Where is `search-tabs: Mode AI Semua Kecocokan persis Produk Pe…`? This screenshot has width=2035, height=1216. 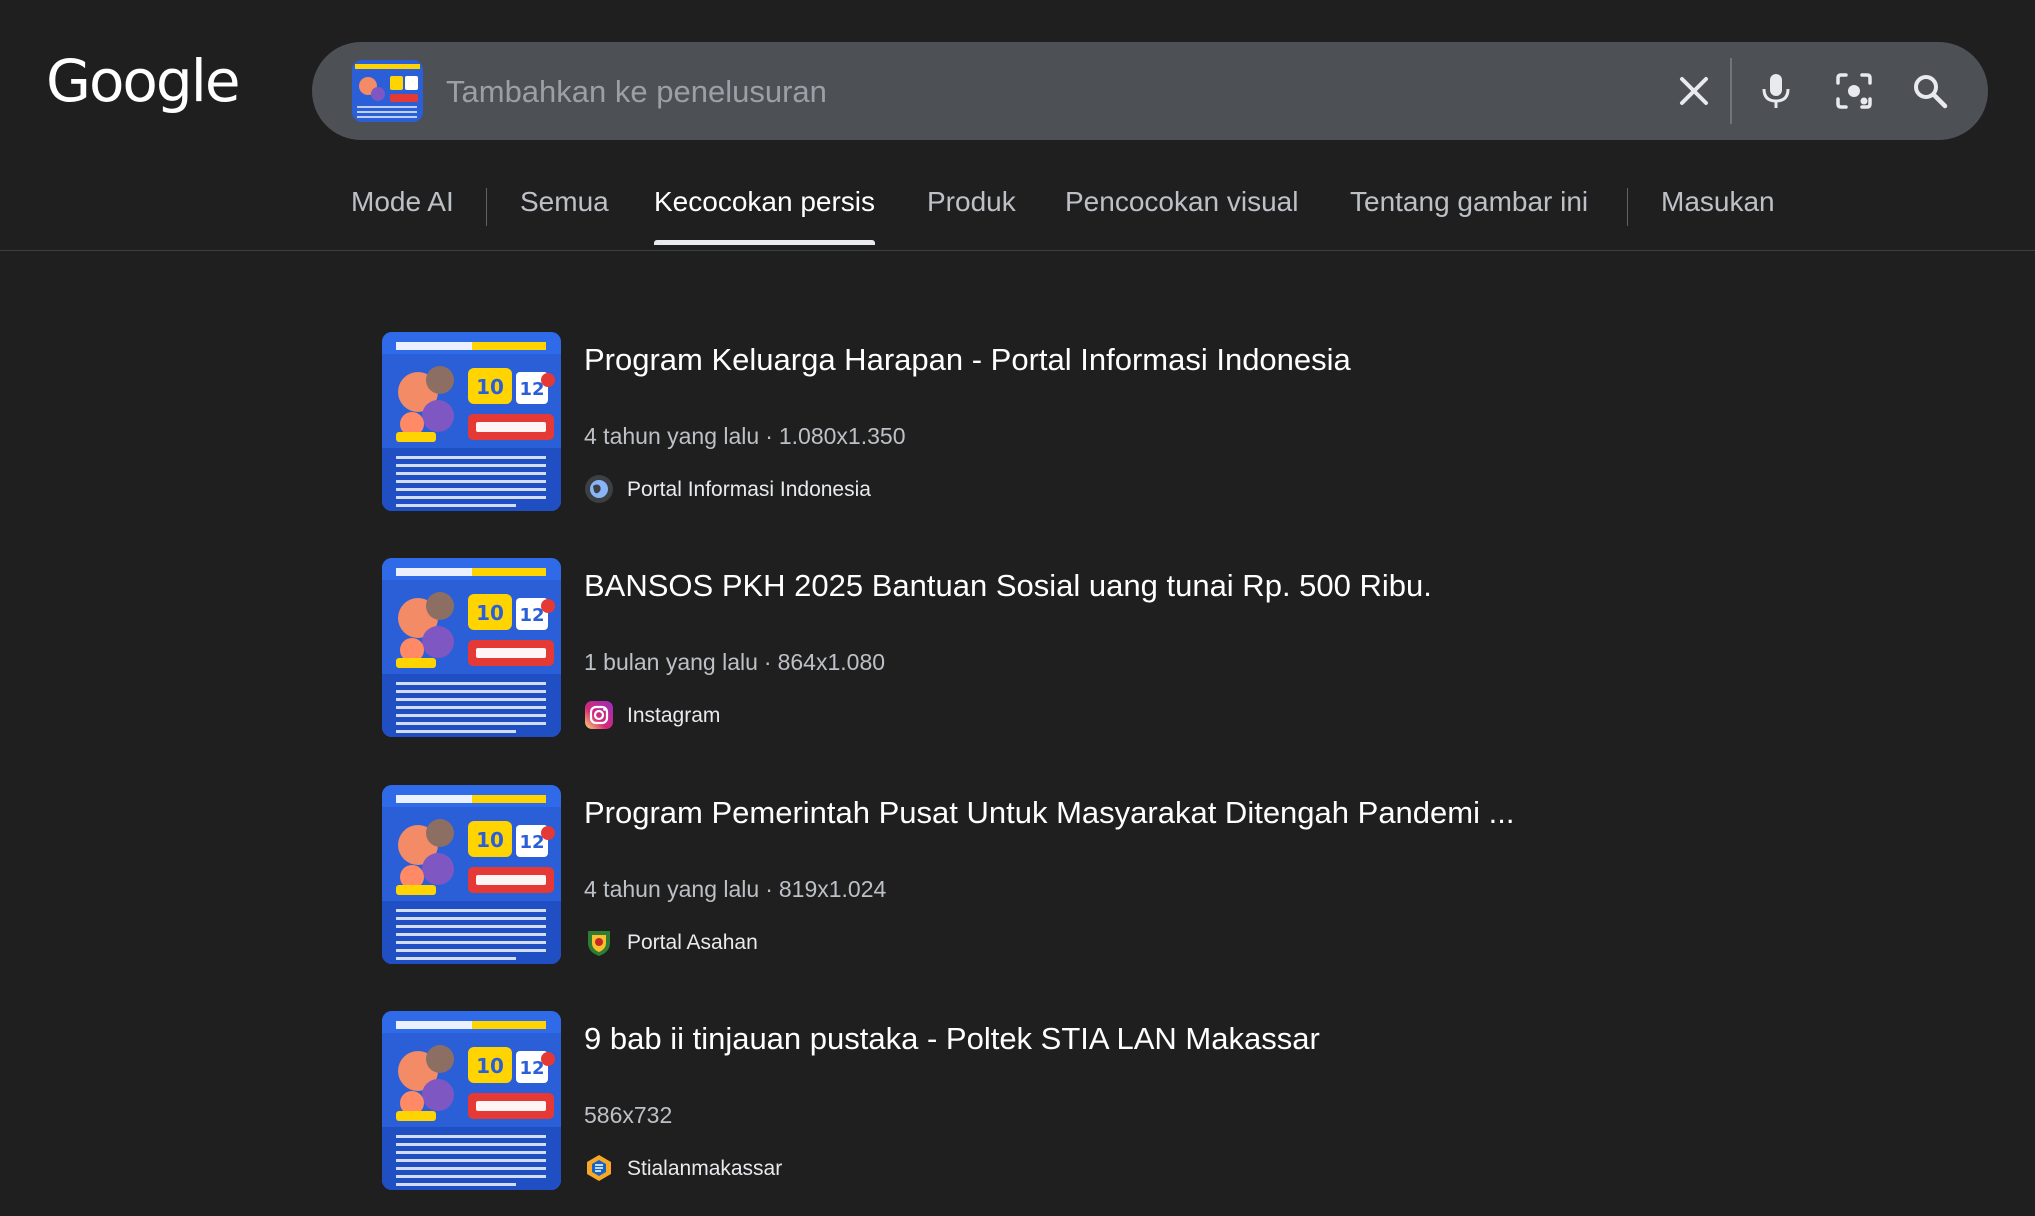 search-tabs: Mode AI Semua Kecocokan persis Produk Pe… is located at coordinates (1017, 218).